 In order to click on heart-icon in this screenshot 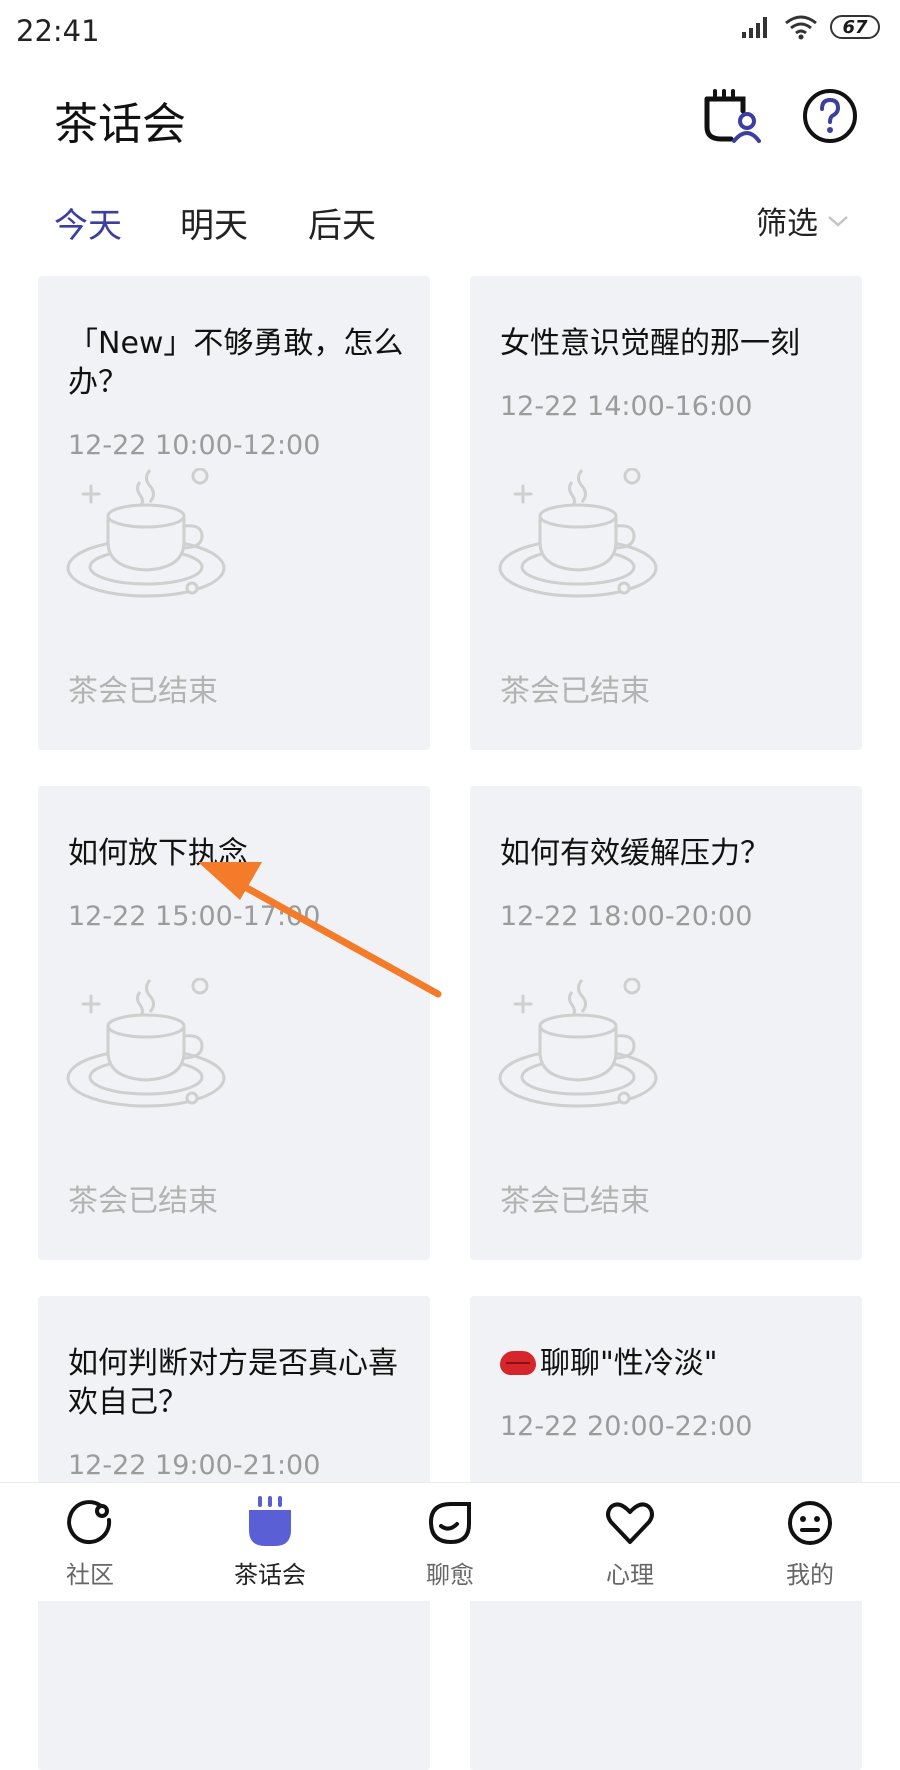, I will do `click(630, 1523)`.